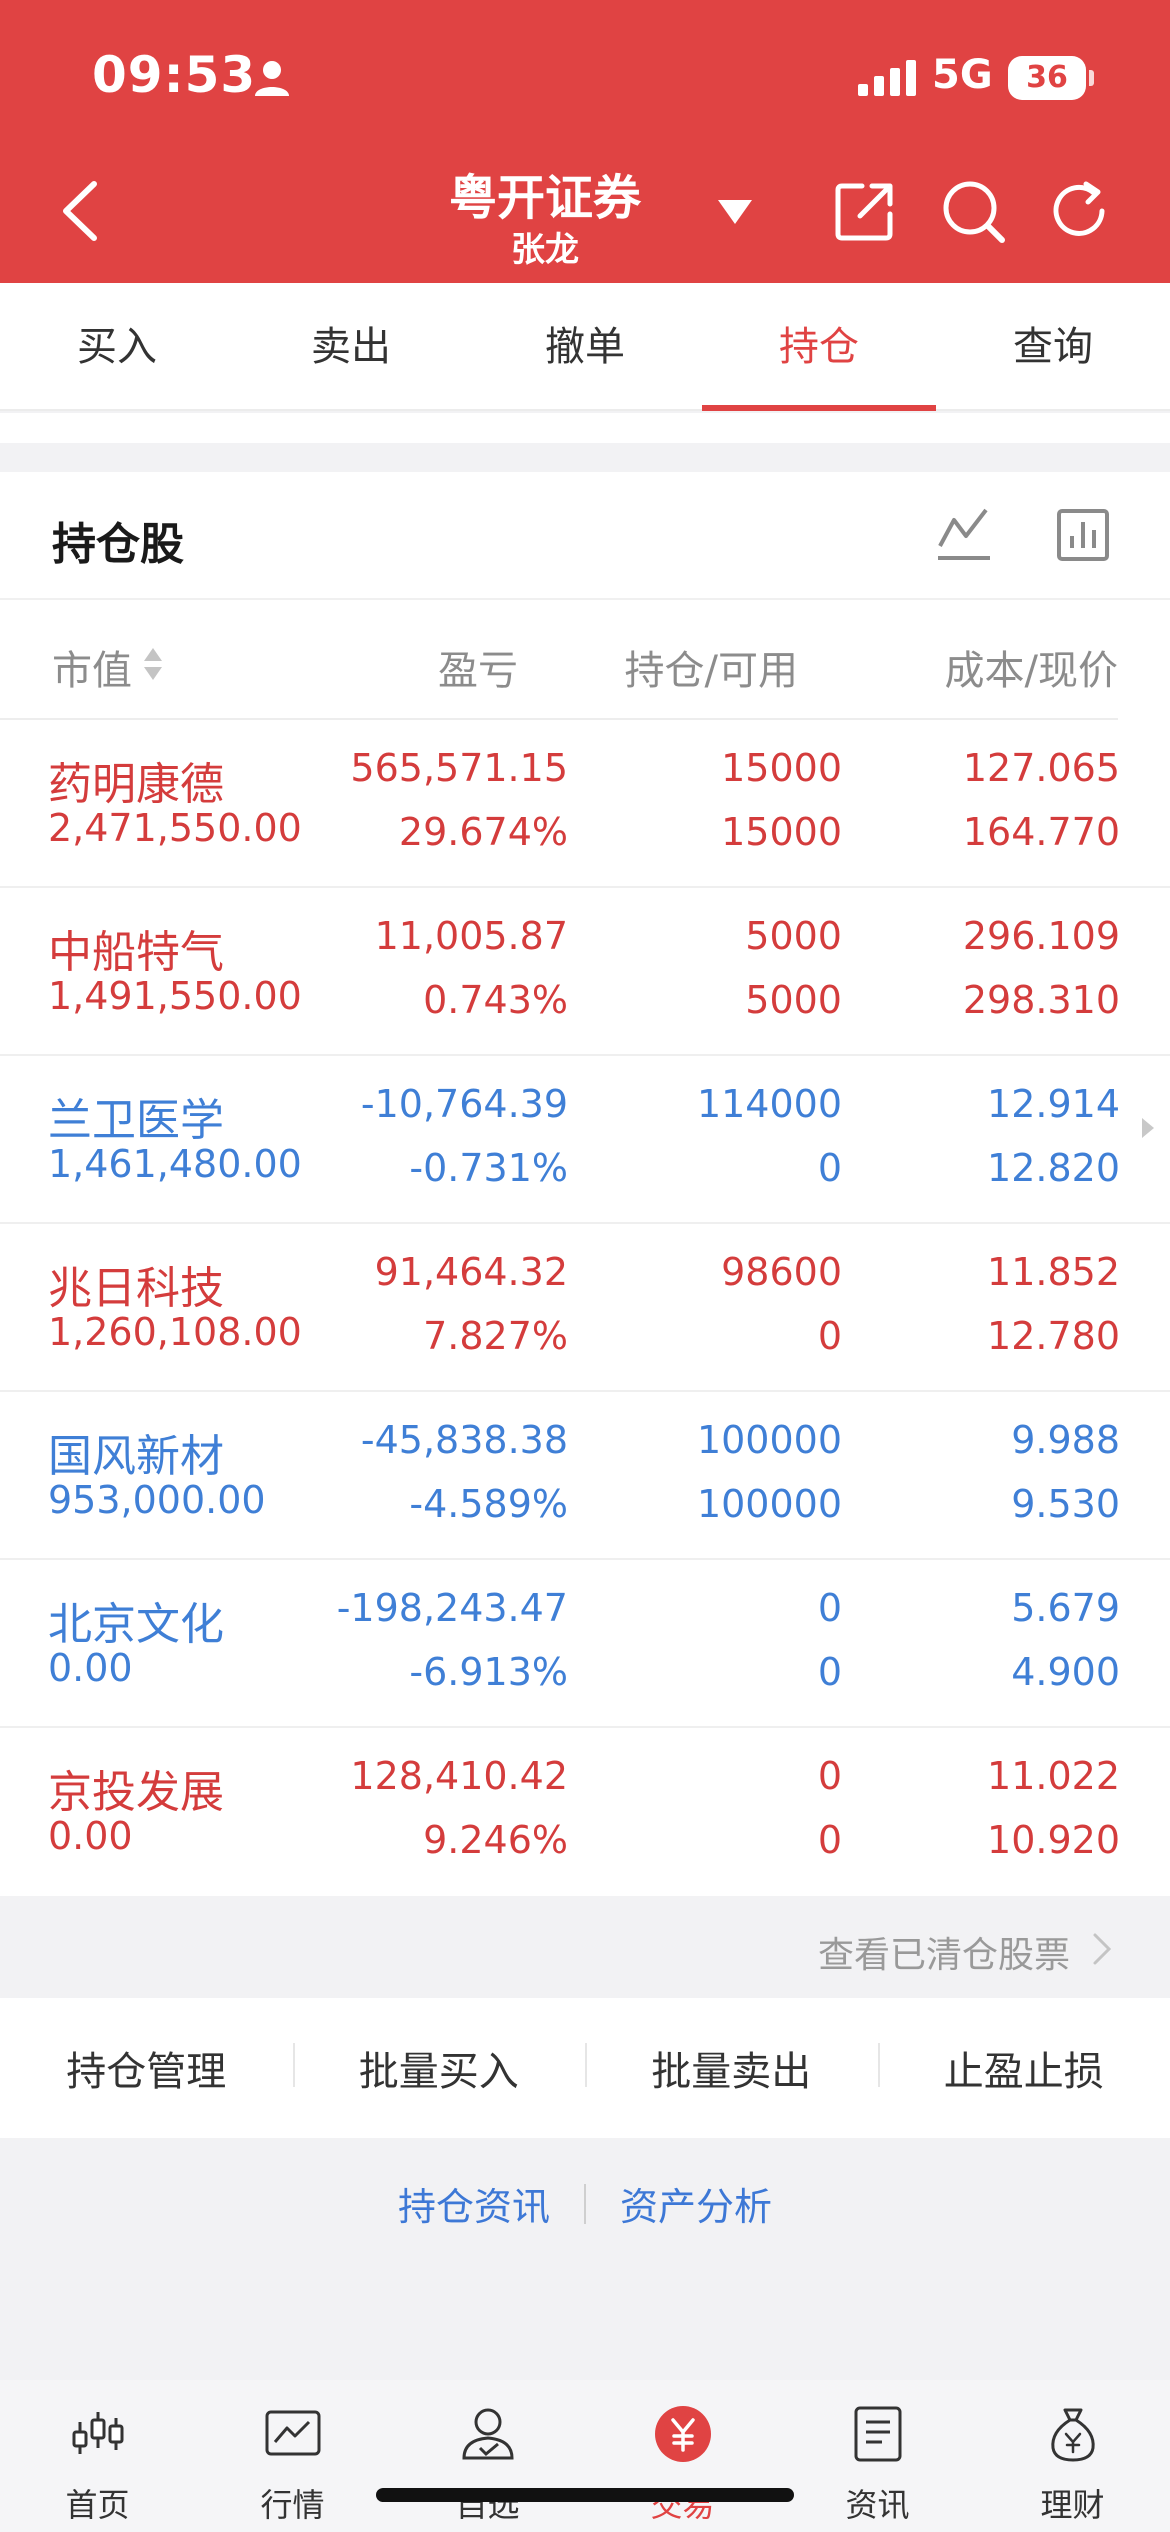 Image resolution: width=1170 pixels, height=2532 pixels. I want to click on broker-title: 粤开证券, so click(545, 193).